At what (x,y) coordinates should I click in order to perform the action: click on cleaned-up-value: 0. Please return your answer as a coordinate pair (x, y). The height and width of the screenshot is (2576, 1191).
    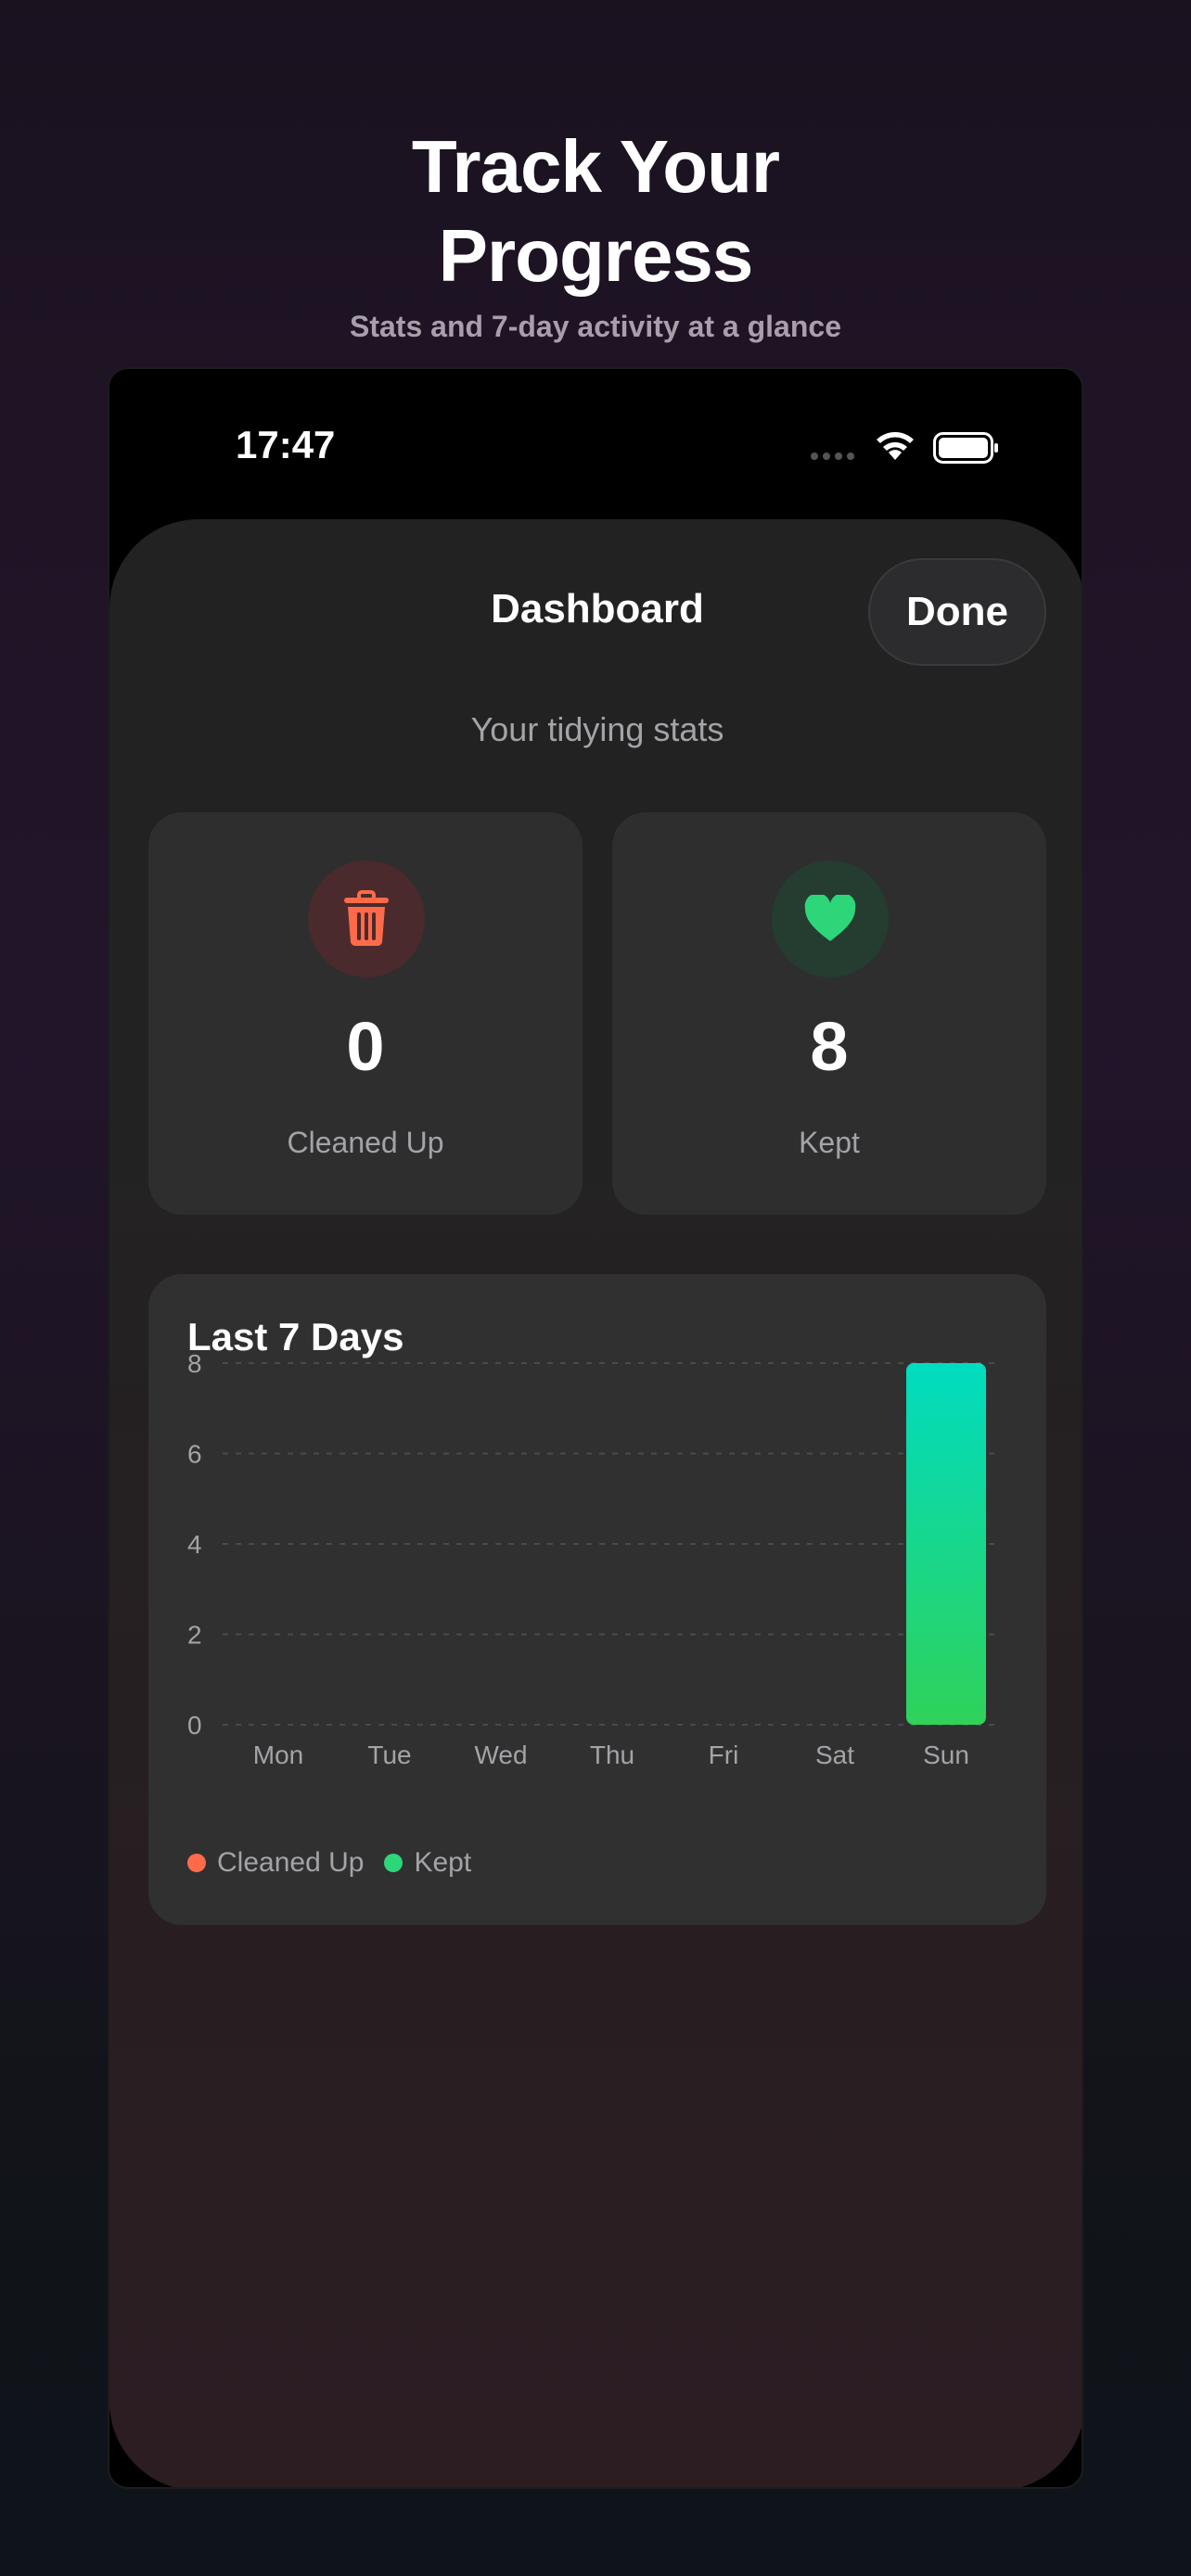
    Looking at the image, I should click on (365, 1046).